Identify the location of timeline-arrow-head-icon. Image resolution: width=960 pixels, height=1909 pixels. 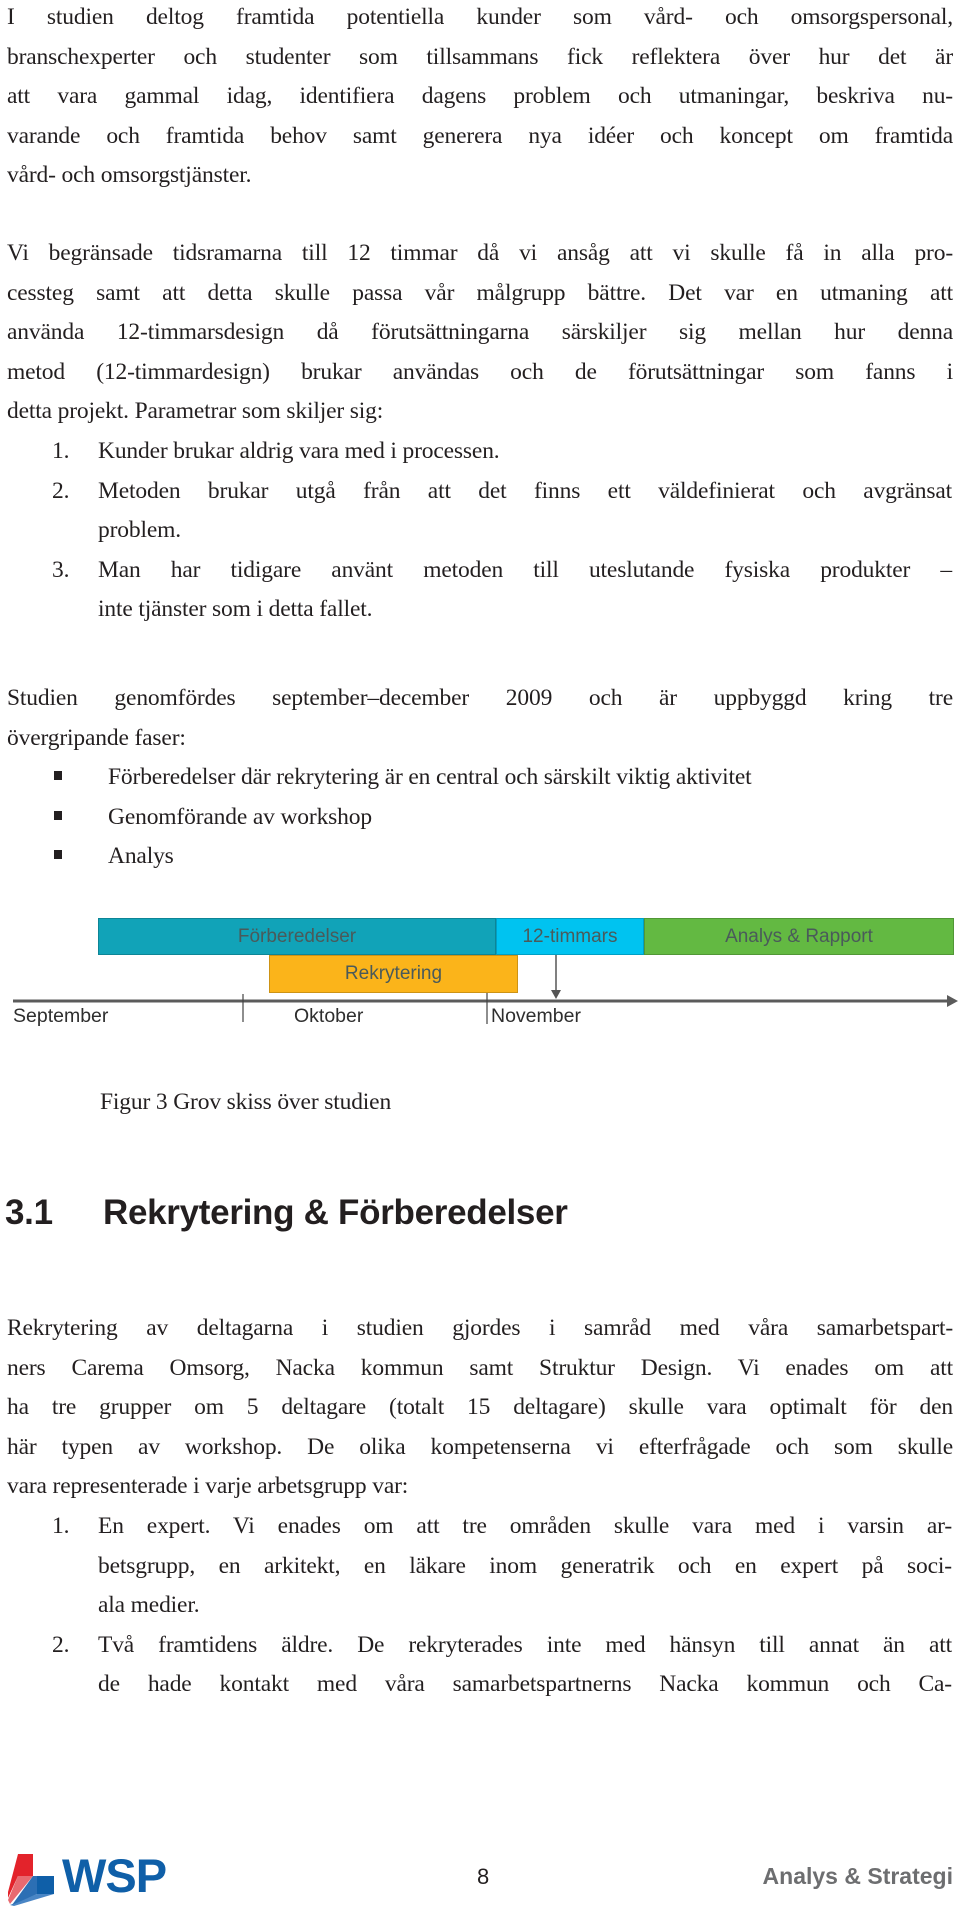
(952, 1001).